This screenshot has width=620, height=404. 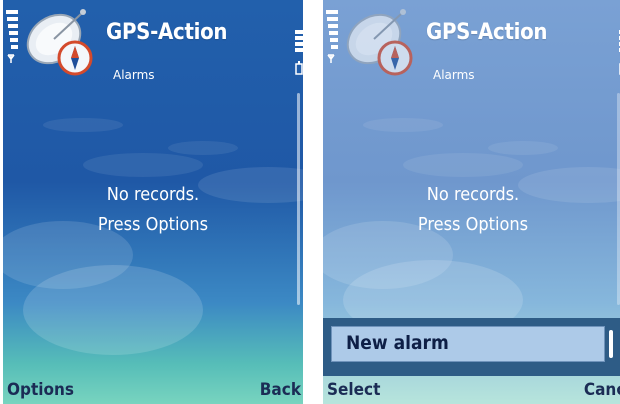 What do you see at coordinates (280, 390) in the screenshot?
I see `back-softkey: Back` at bounding box center [280, 390].